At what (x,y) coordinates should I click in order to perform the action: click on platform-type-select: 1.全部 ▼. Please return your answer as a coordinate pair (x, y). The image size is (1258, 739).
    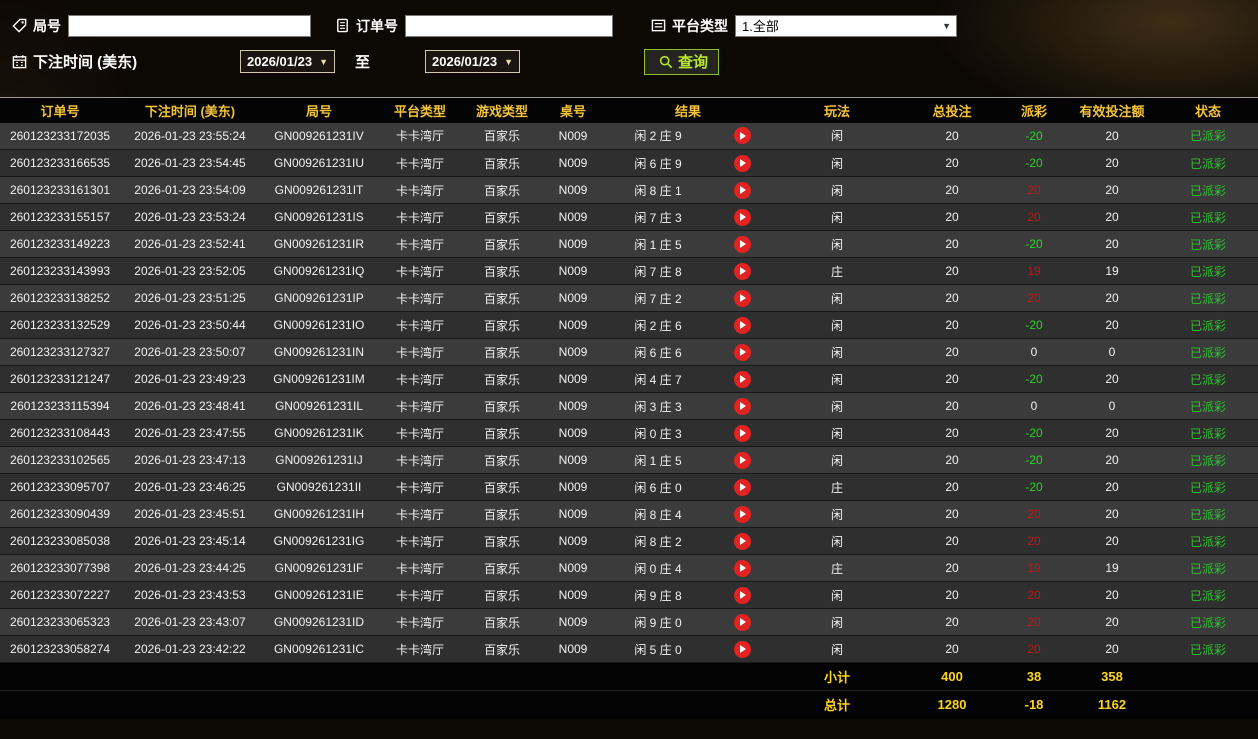
    Looking at the image, I should click on (846, 25).